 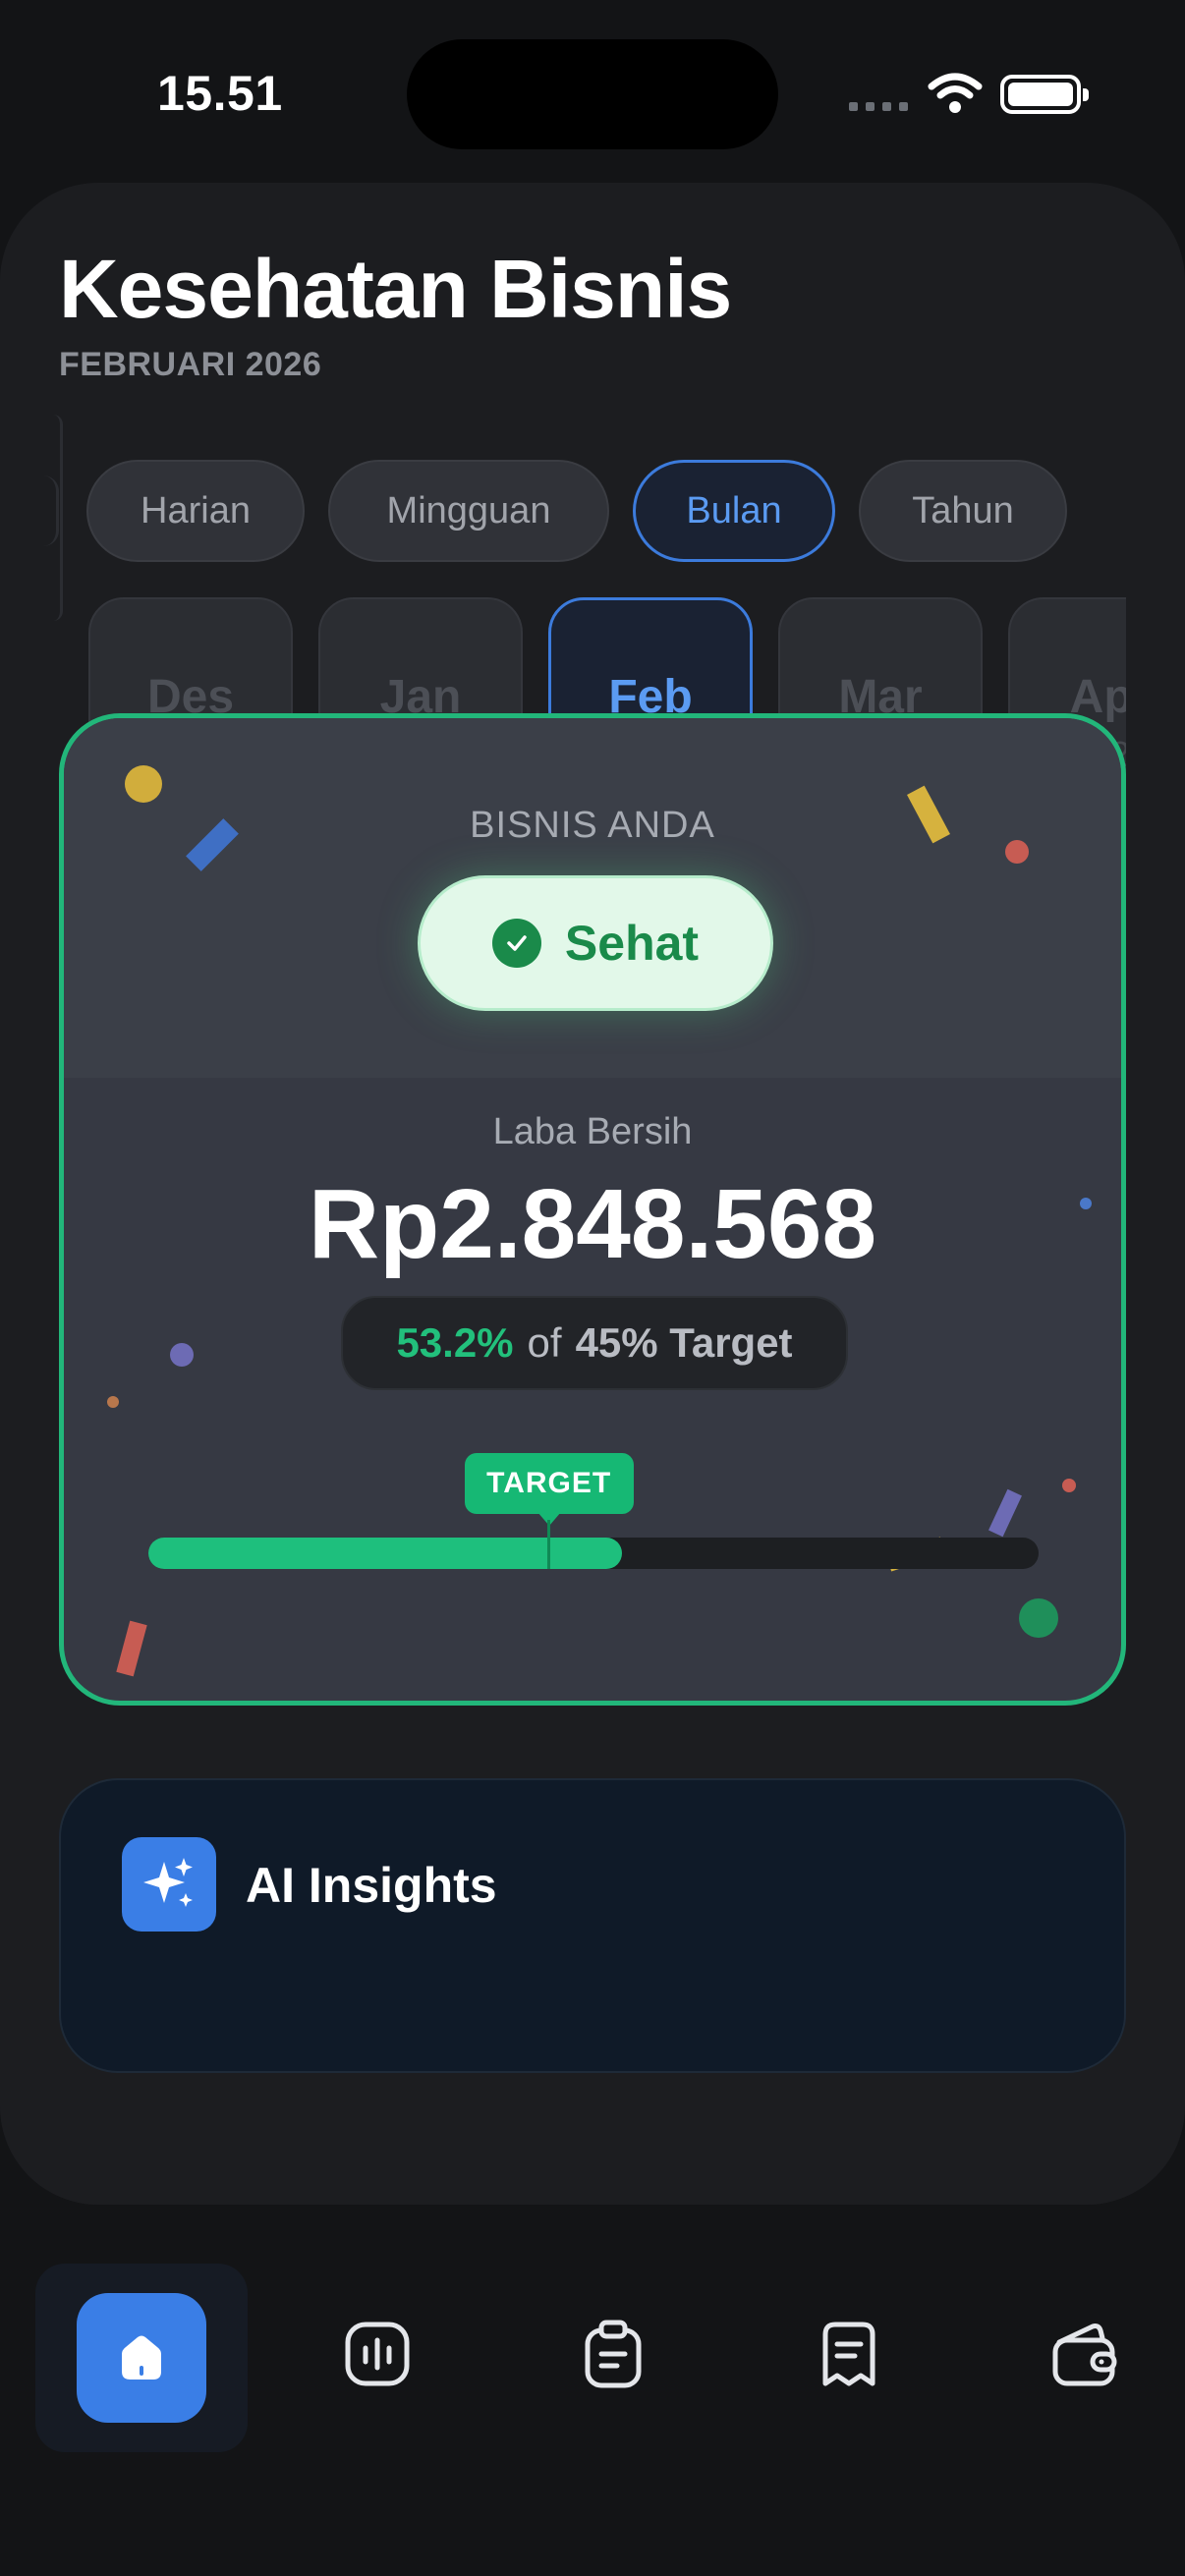 I want to click on status-time: 15.51, so click(x=220, y=93).